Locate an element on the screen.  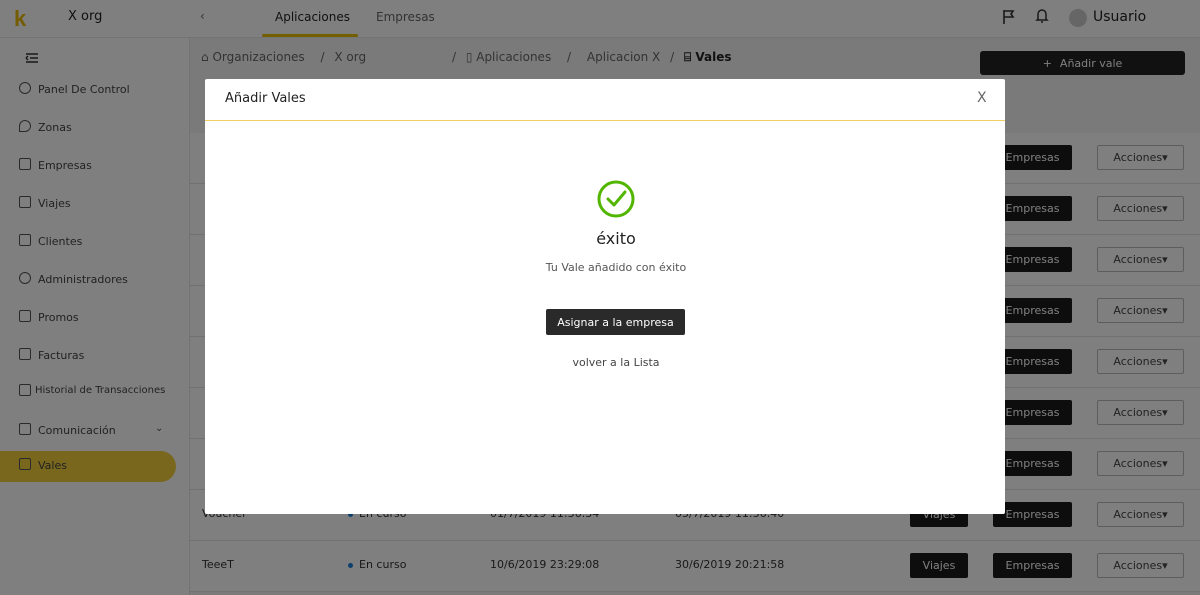
assign-company-button: Asignar a la empresa is located at coordinates (615, 322).